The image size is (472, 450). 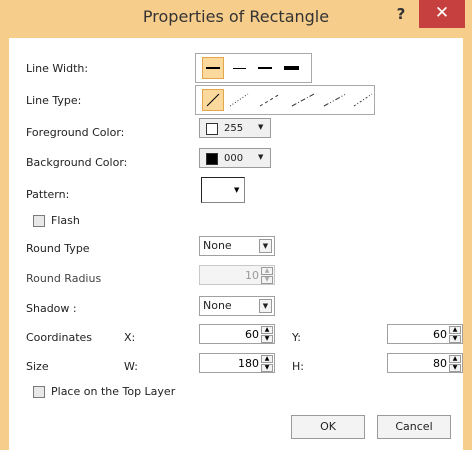 What do you see at coordinates (130, 337) in the screenshot?
I see `x-label: X:` at bounding box center [130, 337].